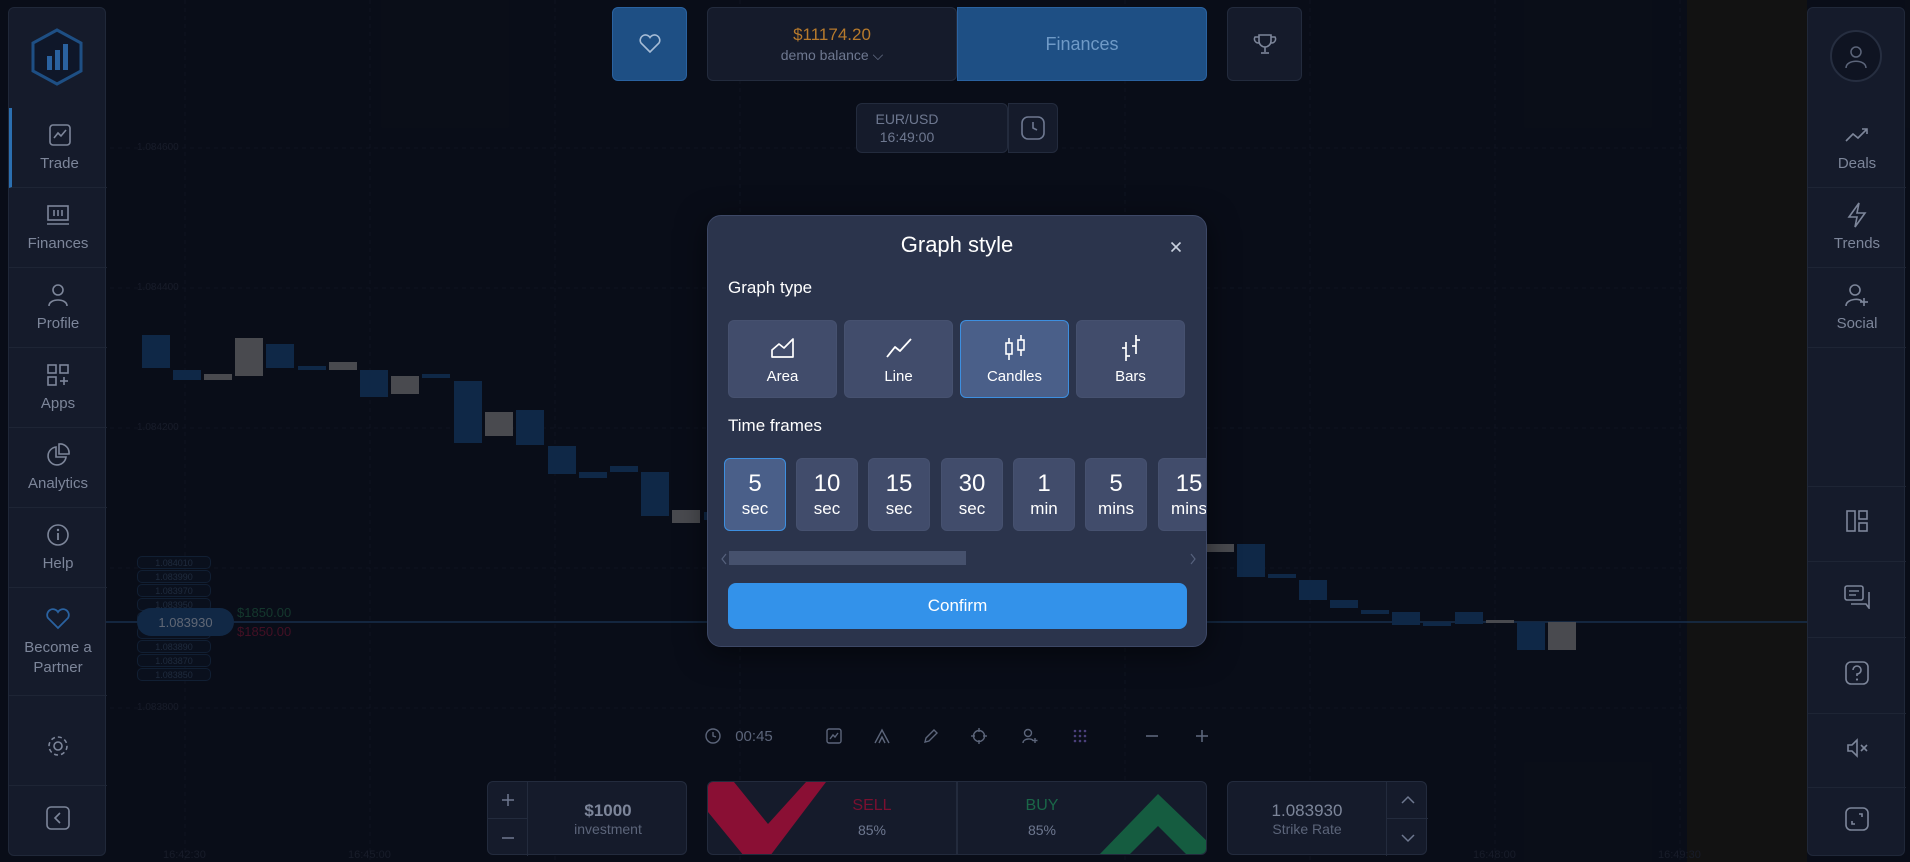 Image resolution: width=1910 pixels, height=862 pixels. I want to click on time-frame-number: 30, so click(972, 483).